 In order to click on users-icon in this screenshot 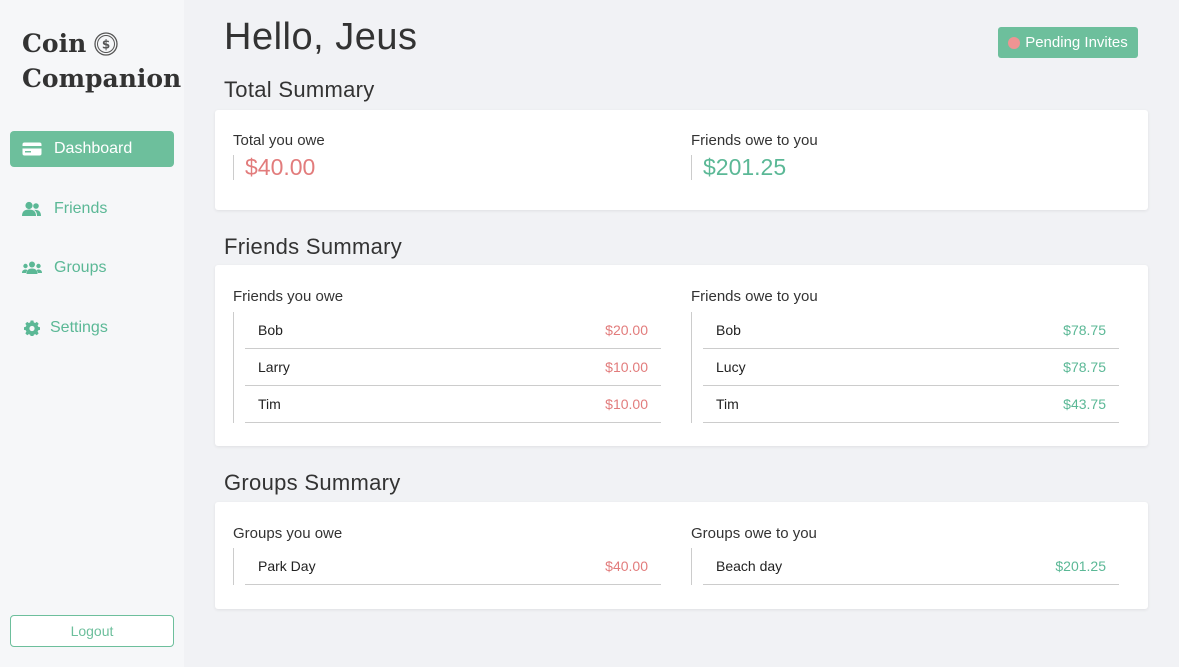, I will do `click(32, 268)`.